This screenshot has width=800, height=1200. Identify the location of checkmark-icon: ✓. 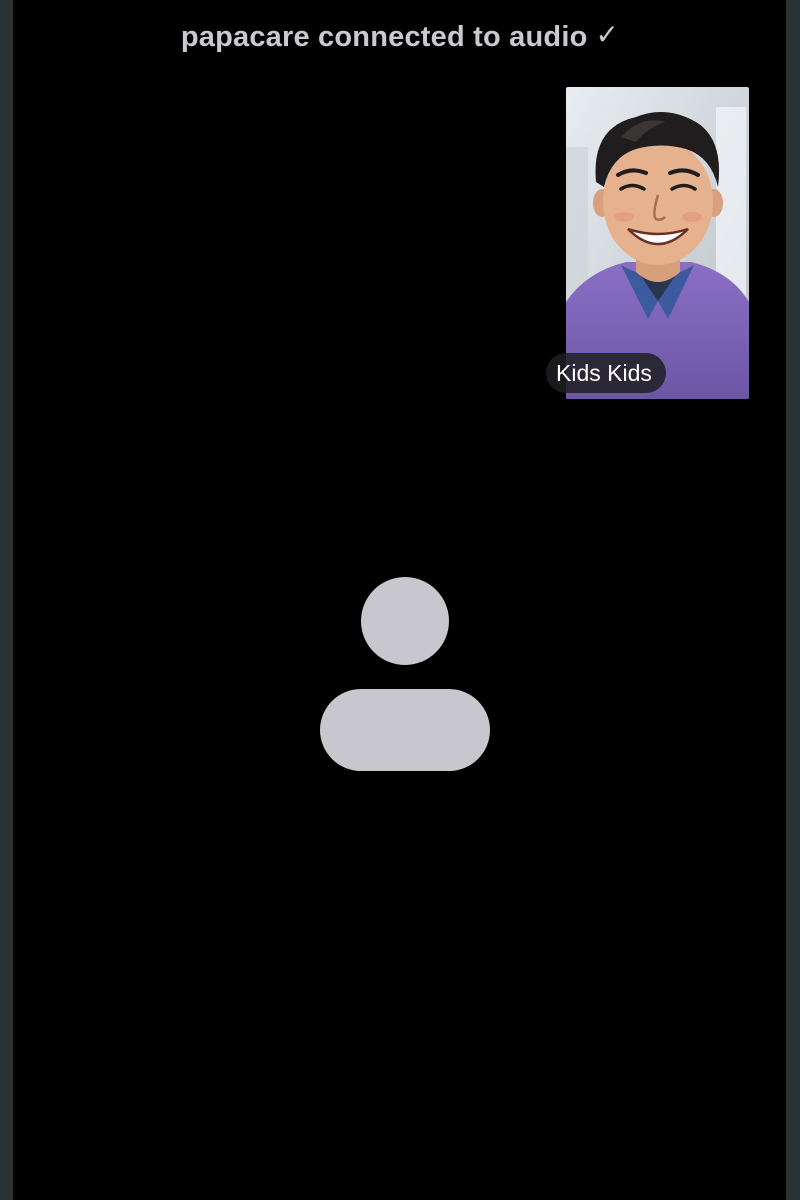
(607, 34).